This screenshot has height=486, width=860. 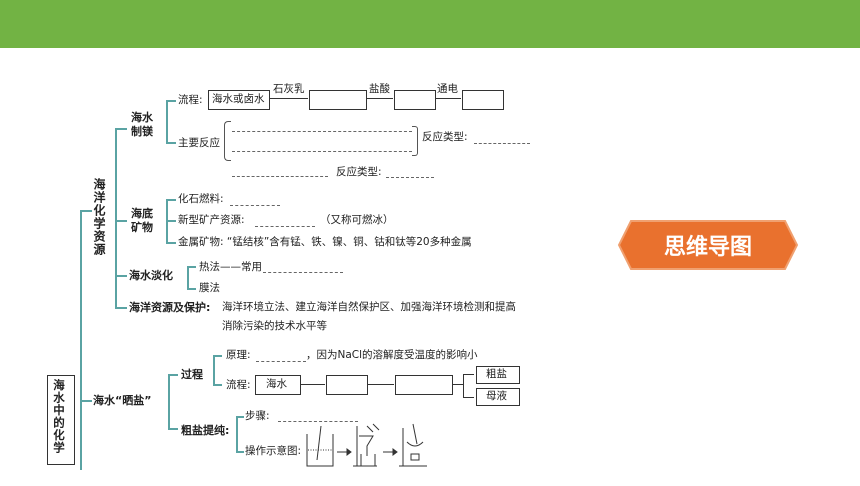 I want to click on principle-label: 原理:, so click(x=238, y=355).